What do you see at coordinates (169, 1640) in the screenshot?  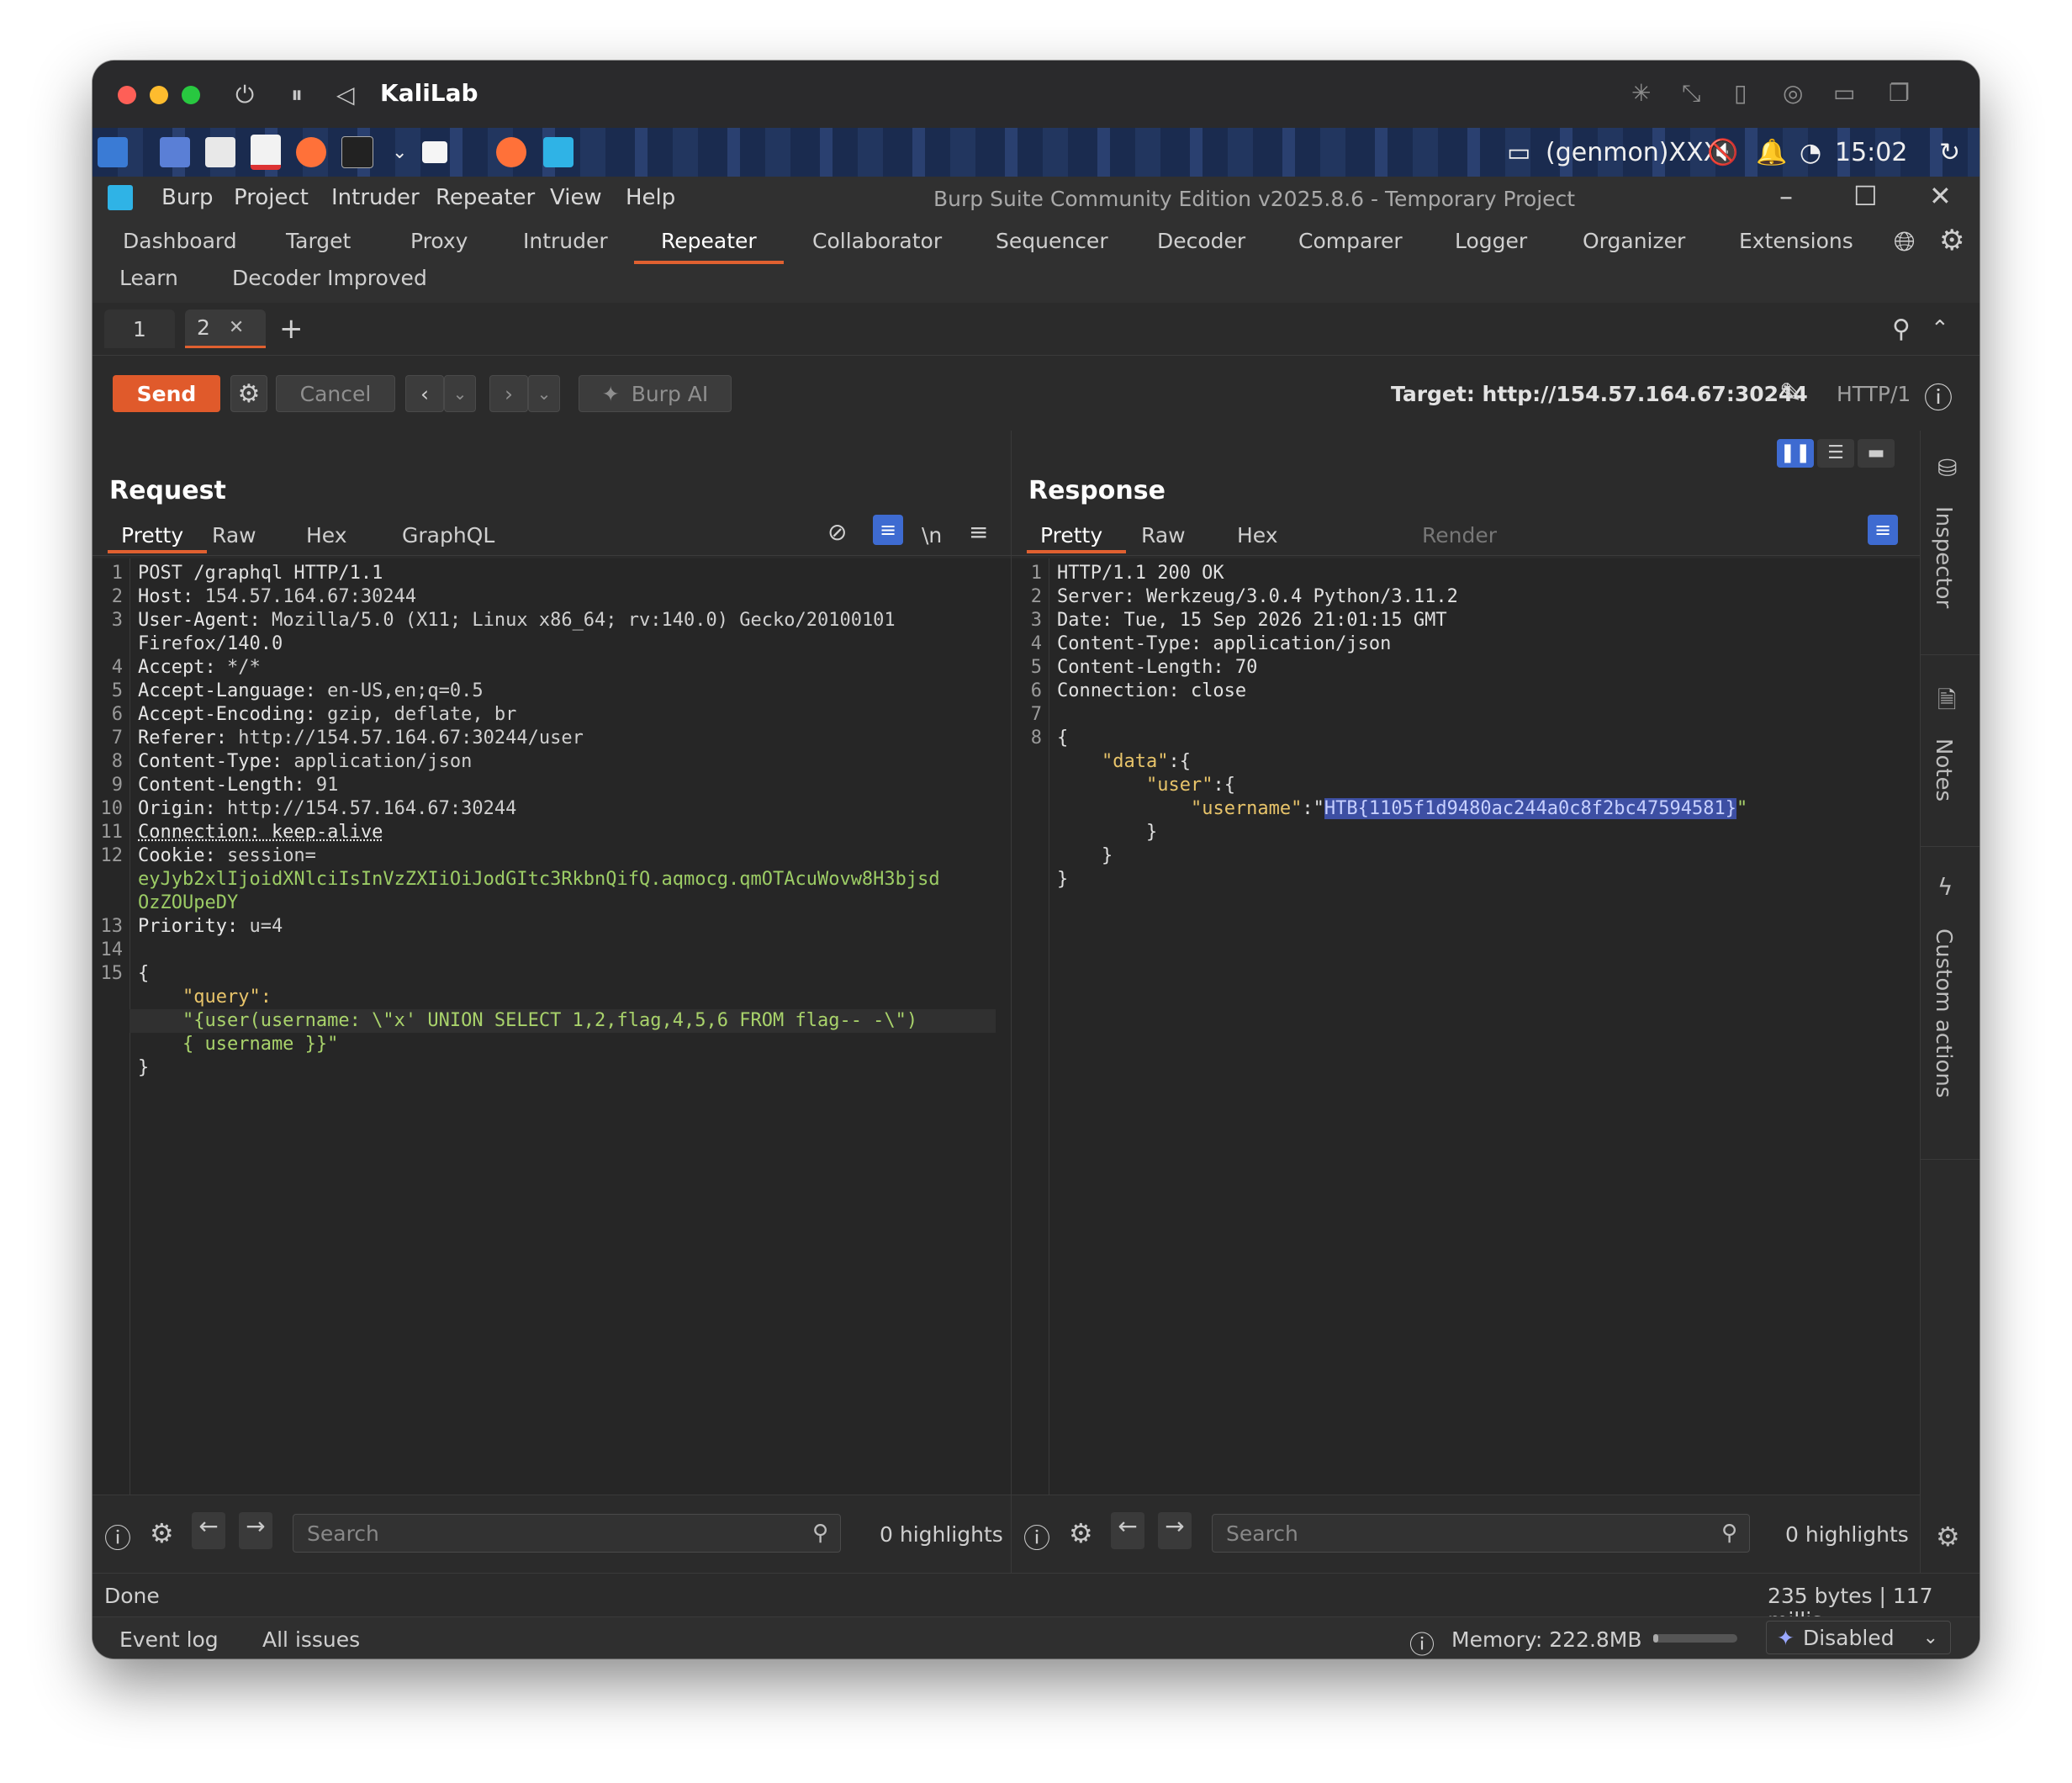 I see `event-log-button: Event log` at bounding box center [169, 1640].